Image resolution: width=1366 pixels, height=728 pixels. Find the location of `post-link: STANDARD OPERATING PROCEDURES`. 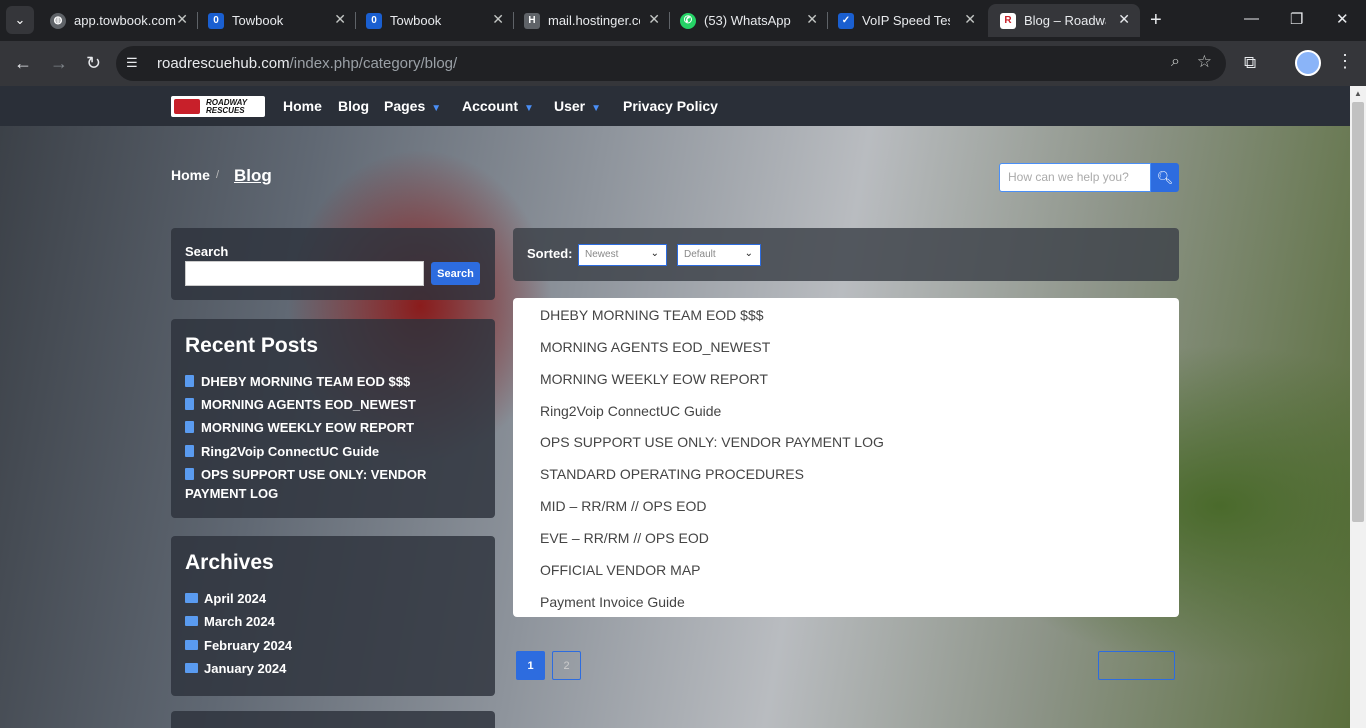

post-link: STANDARD OPERATING PROCEDURES is located at coordinates (672, 474).